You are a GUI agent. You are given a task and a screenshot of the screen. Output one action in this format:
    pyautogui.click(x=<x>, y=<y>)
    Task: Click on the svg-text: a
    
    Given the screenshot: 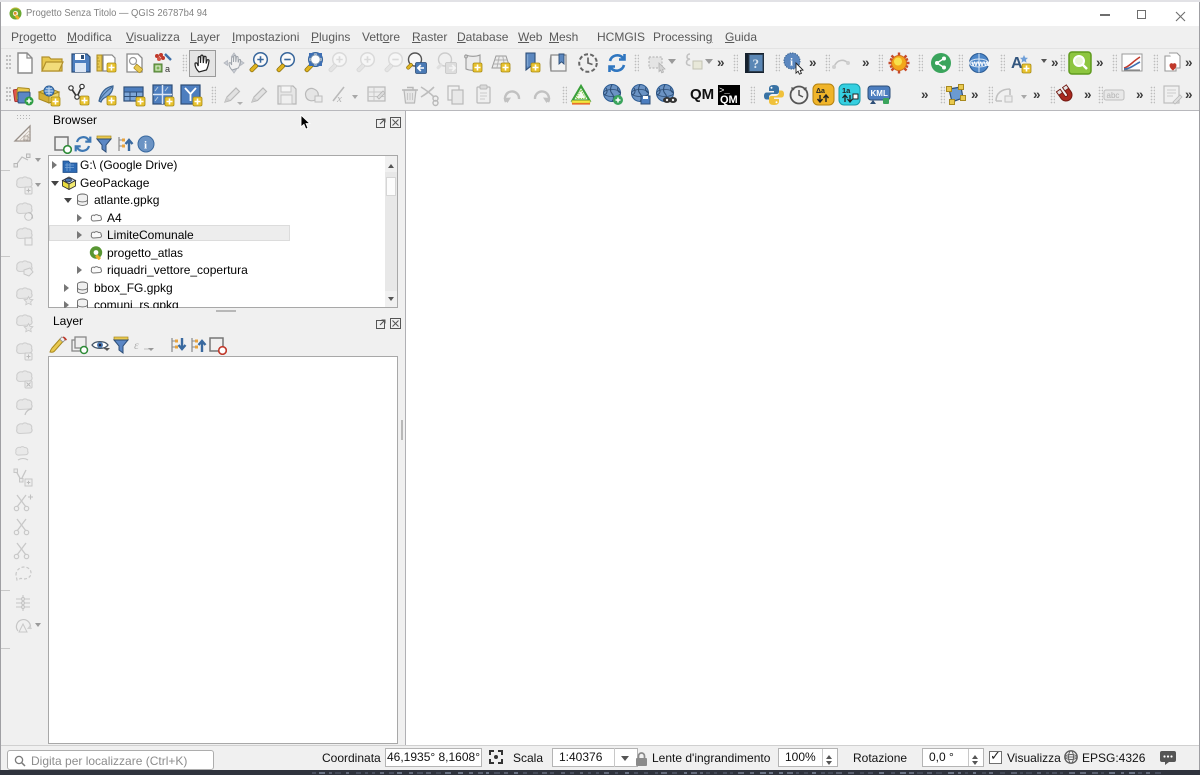 What is the action you would take?
    pyautogui.click(x=167, y=69)
    